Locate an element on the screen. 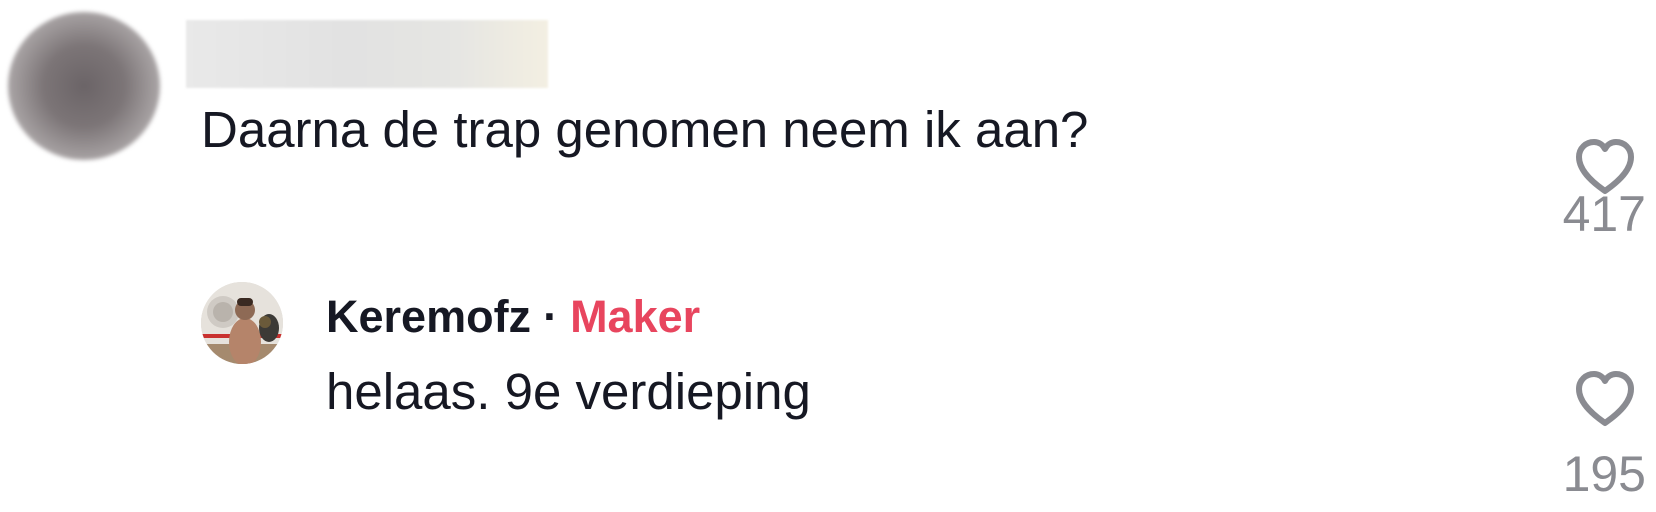  reply-text: helaas. 9e verdieping is located at coordinates (568, 391).